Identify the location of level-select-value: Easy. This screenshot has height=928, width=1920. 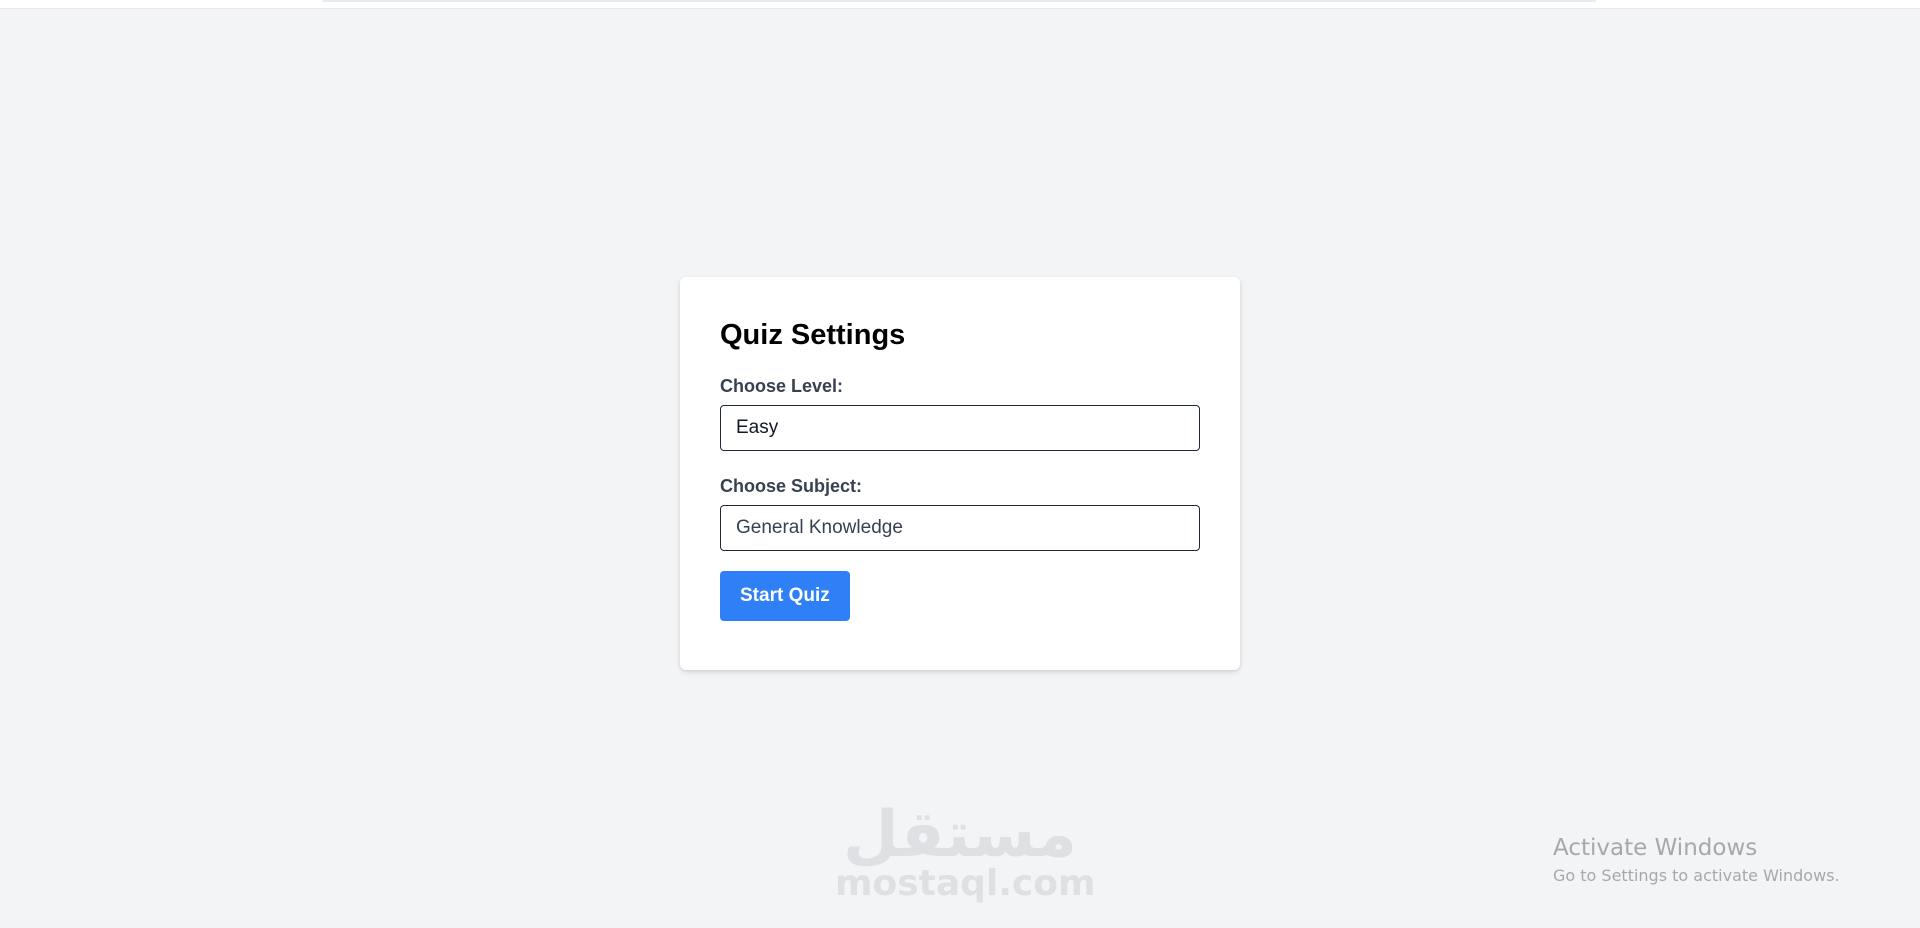
(757, 427).